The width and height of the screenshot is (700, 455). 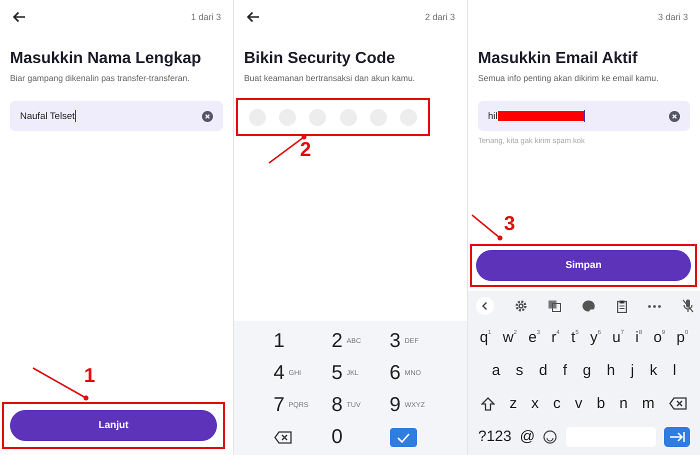 I want to click on input-field: hil, so click(x=584, y=116).